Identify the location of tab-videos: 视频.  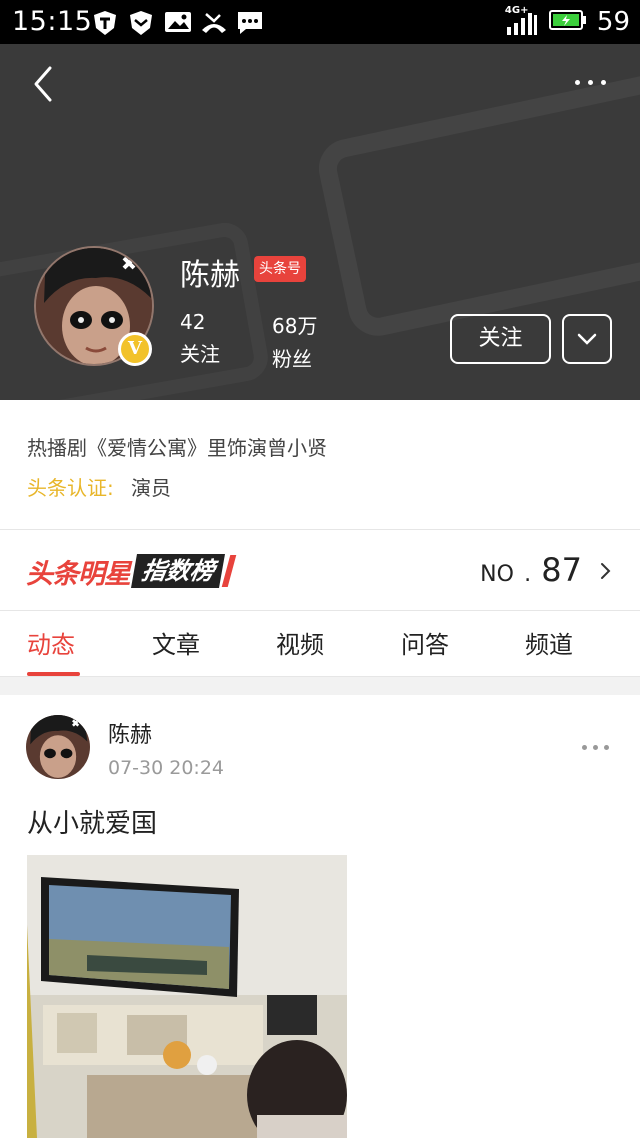
(300, 642).